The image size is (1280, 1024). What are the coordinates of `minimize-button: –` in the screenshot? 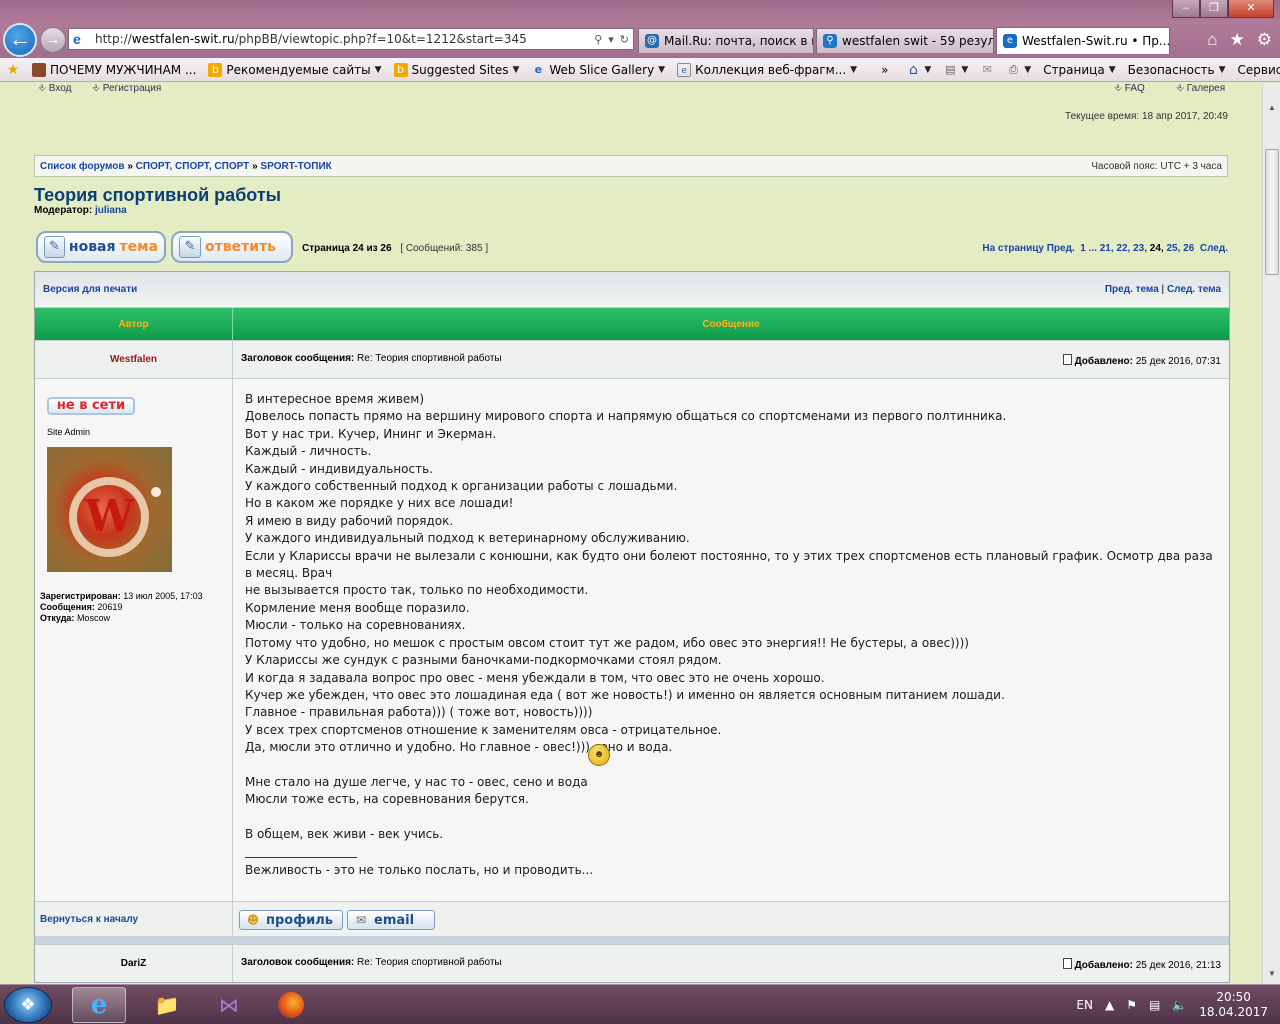 It's located at (1186, 9).